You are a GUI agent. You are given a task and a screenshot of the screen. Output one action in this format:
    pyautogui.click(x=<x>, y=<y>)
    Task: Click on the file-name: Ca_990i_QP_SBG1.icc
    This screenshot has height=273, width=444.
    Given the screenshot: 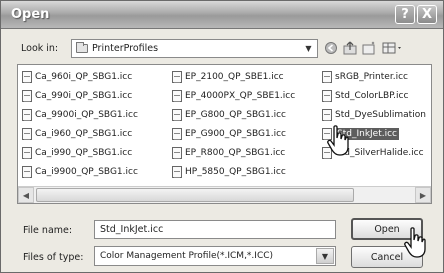 What is the action you would take?
    pyautogui.click(x=84, y=96)
    